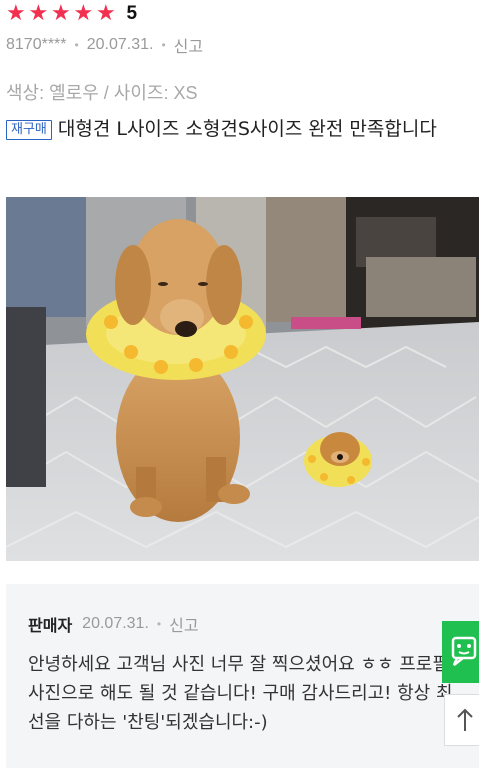 This screenshot has width=479, height=768. I want to click on rating-value: 5, so click(132, 13).